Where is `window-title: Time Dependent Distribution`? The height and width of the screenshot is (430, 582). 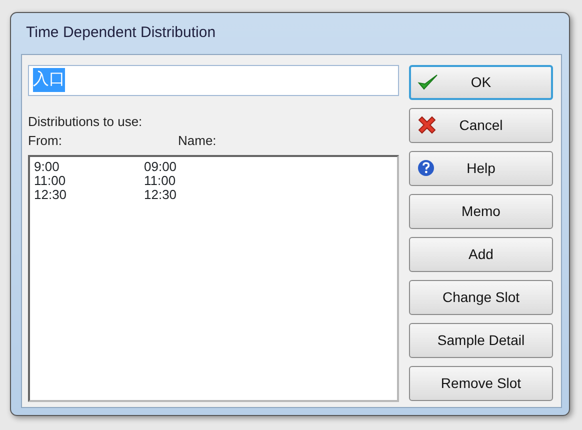 window-title: Time Dependent Distribution is located at coordinates (121, 33).